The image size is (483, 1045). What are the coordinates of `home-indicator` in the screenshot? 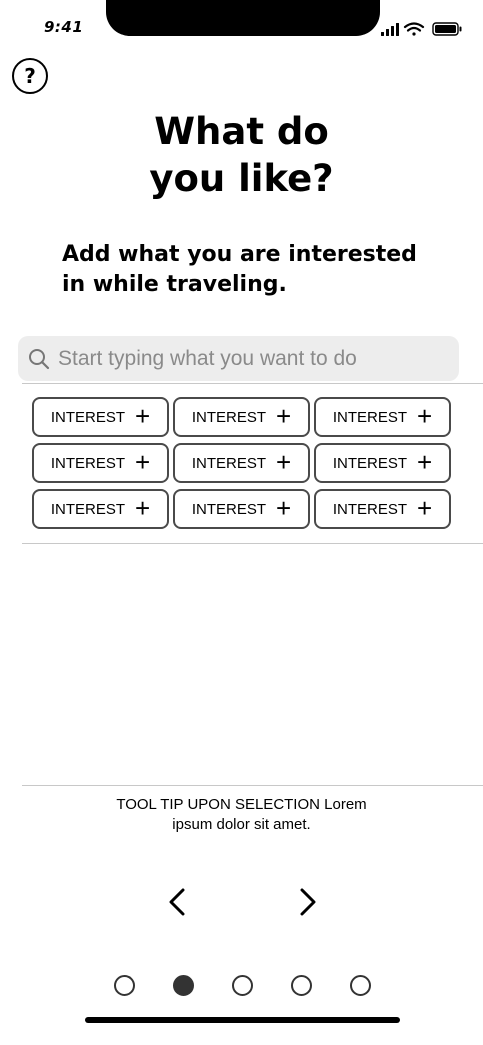 It's located at (242, 1020).